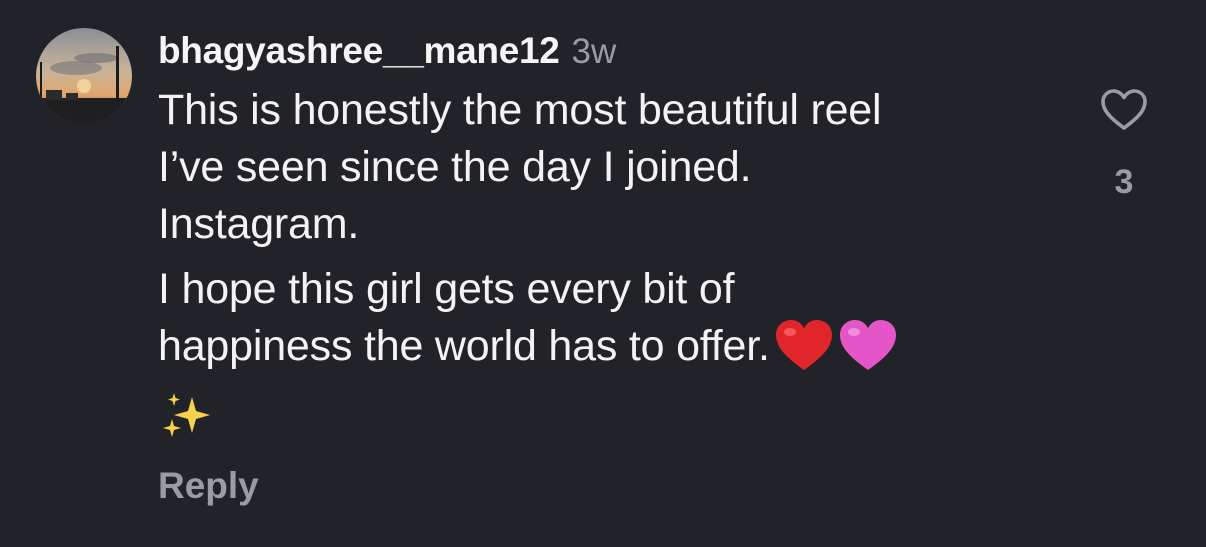  I want to click on heart-outline-icon, so click(1124, 112).